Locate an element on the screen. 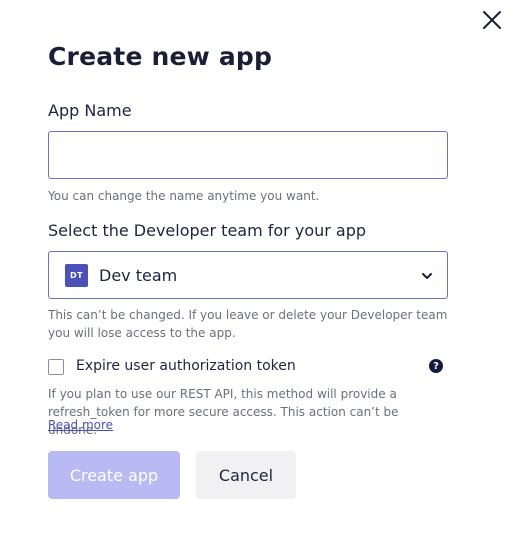 The width and height of the screenshot is (511, 544). app-name-label: App Name is located at coordinates (90, 110).